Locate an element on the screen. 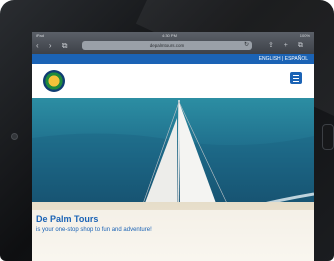 The height and width of the screenshot is (261, 334). browser-nav-icons: ‹ › ⧉ is located at coordinates (54, 46).